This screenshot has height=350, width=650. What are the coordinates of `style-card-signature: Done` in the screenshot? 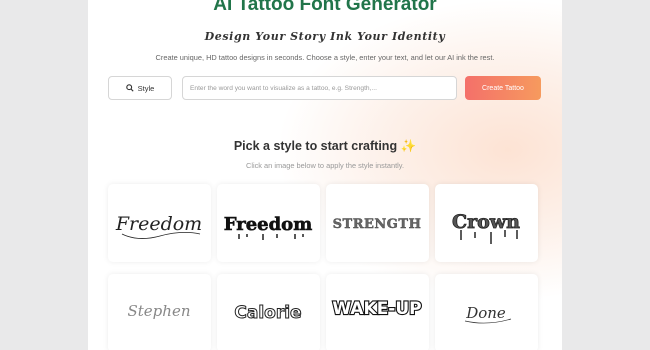 It's located at (486, 312).